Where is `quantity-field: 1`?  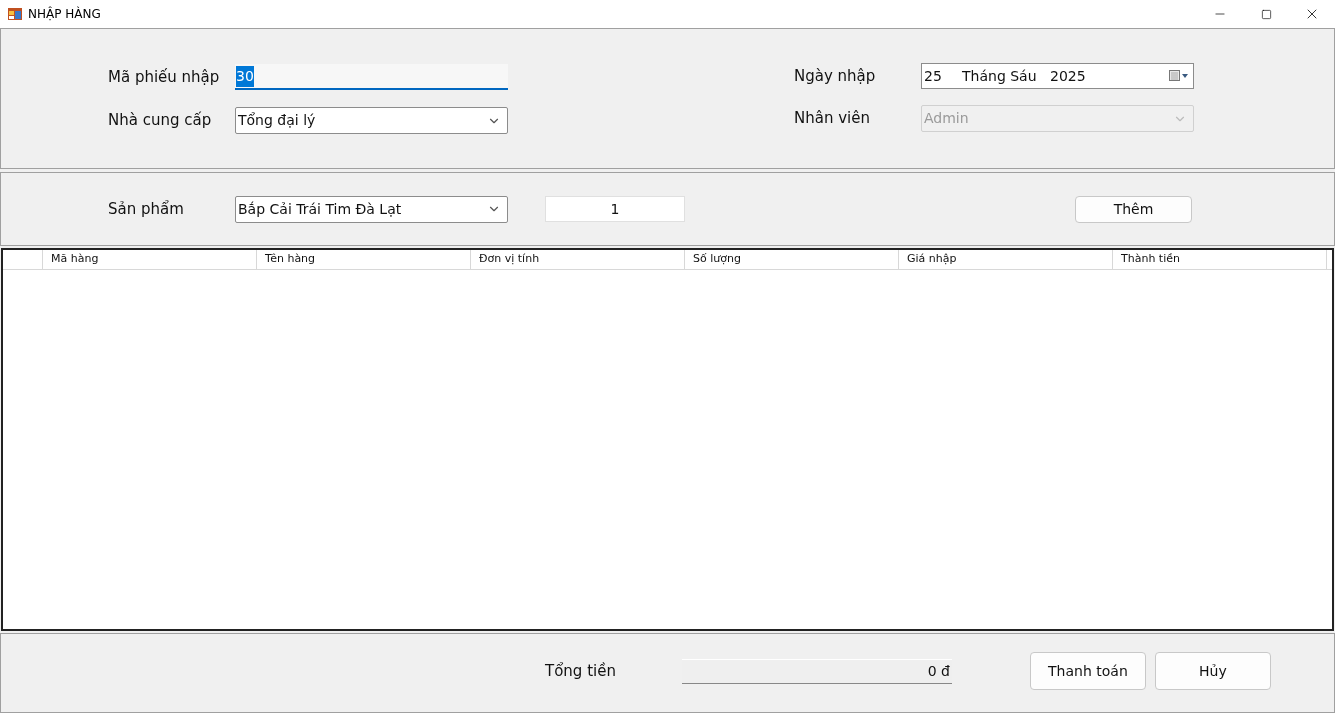 quantity-field: 1 is located at coordinates (615, 209).